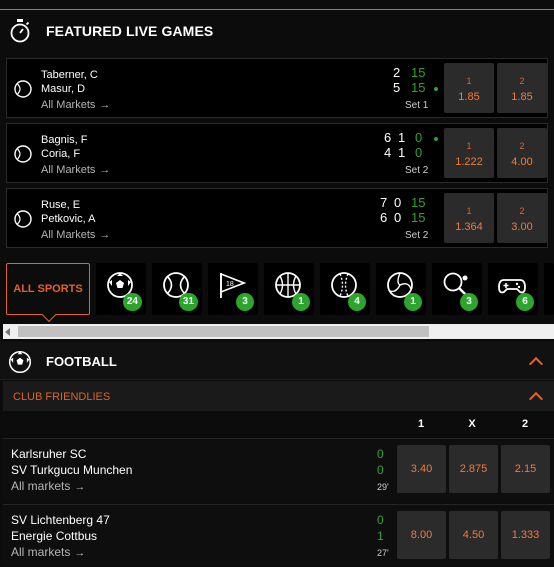  What do you see at coordinates (549, 289) in the screenshot?
I see `sport-tile-partial` at bounding box center [549, 289].